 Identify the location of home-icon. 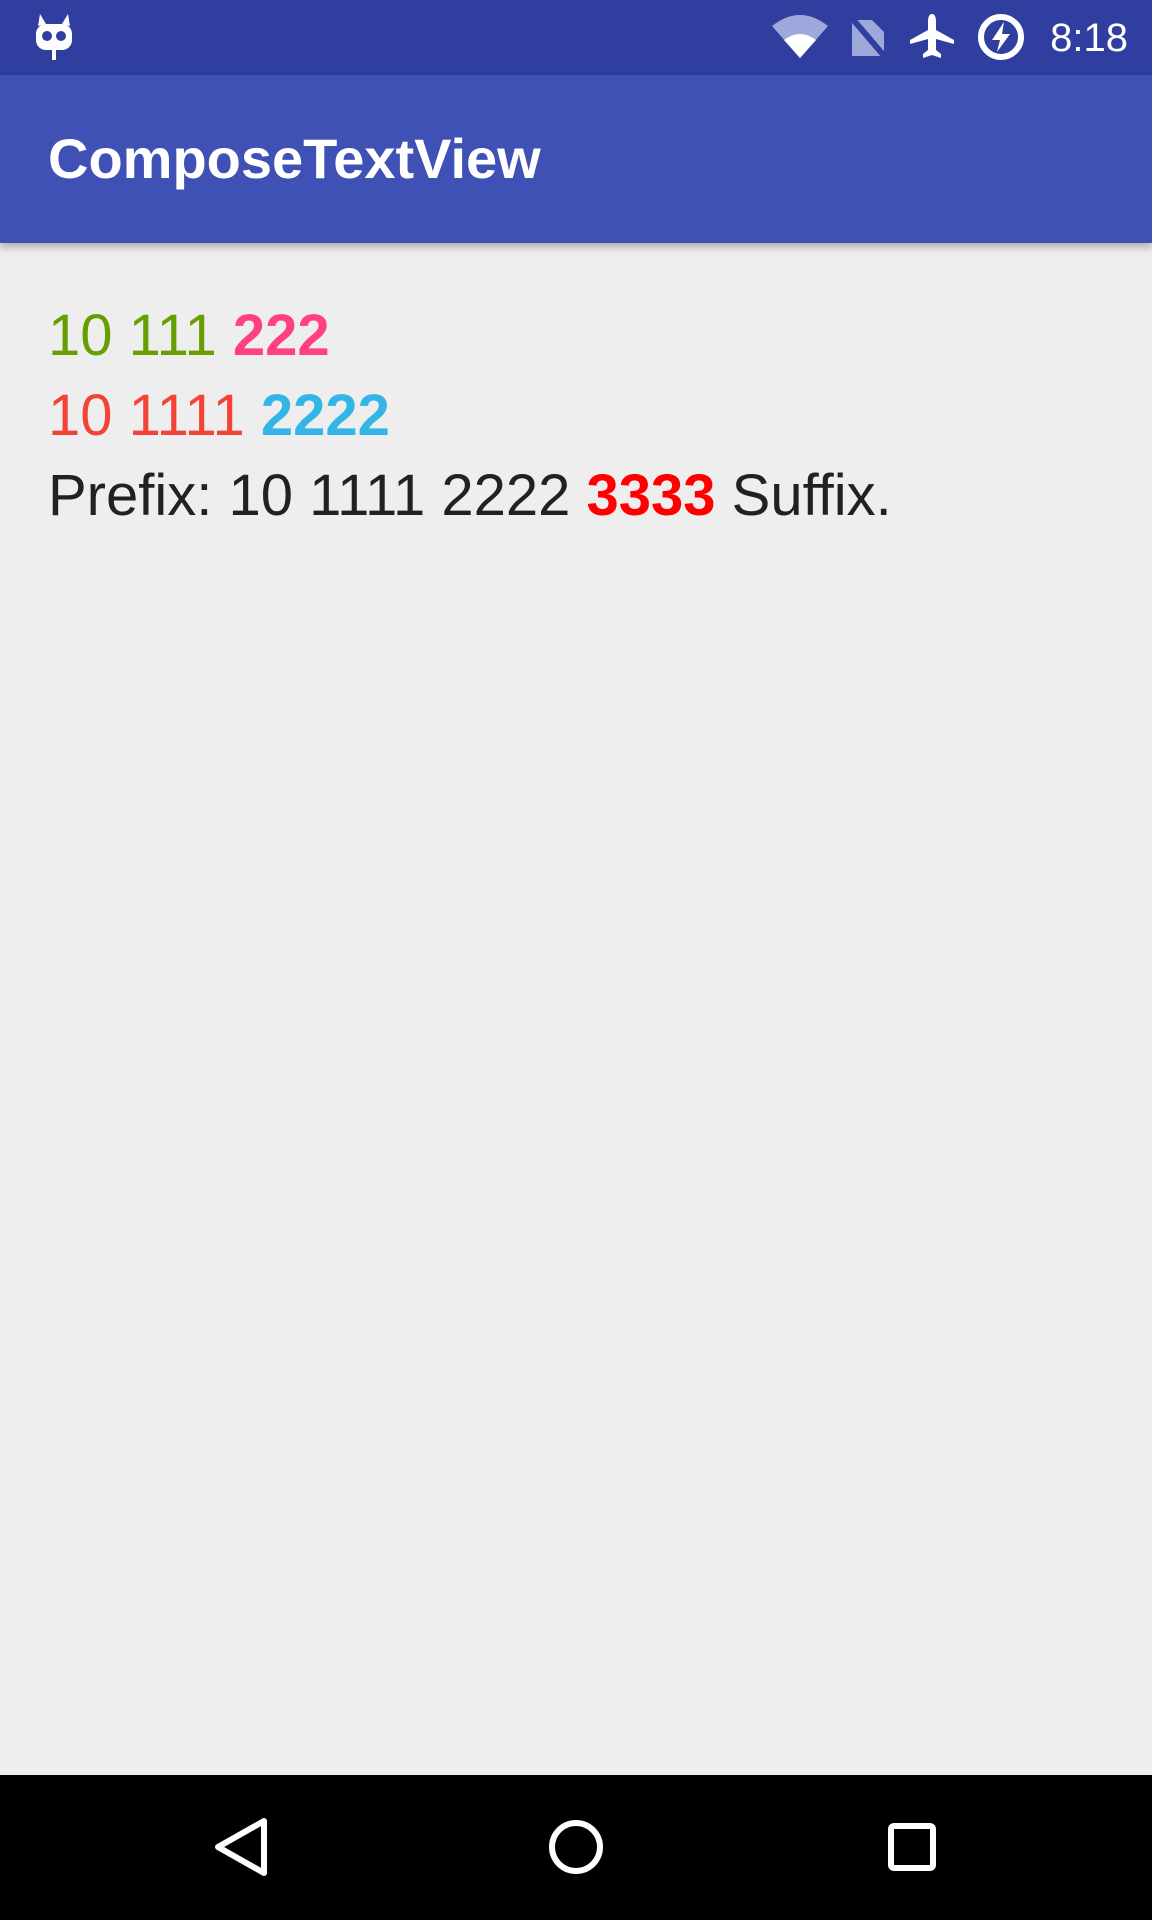
(576, 1847).